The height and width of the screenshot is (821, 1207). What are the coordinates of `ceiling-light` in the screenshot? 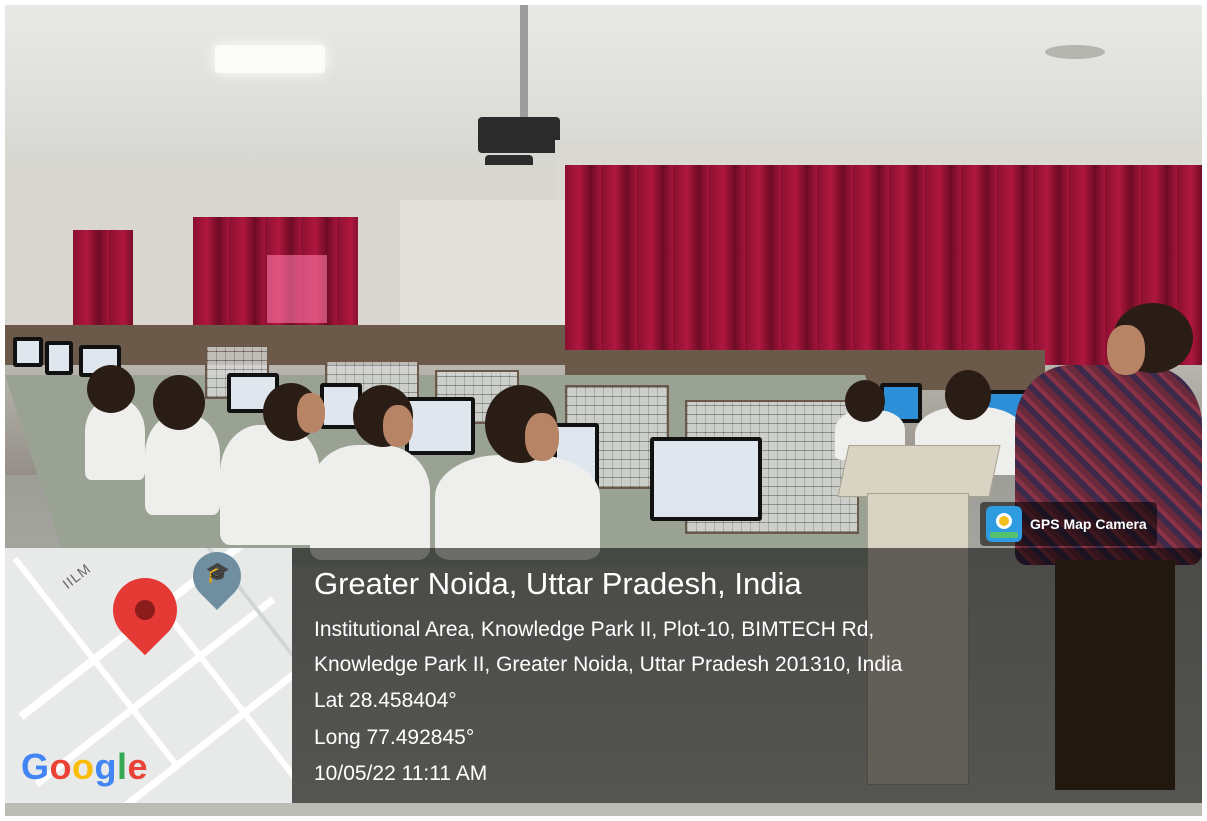 It's located at (270, 59).